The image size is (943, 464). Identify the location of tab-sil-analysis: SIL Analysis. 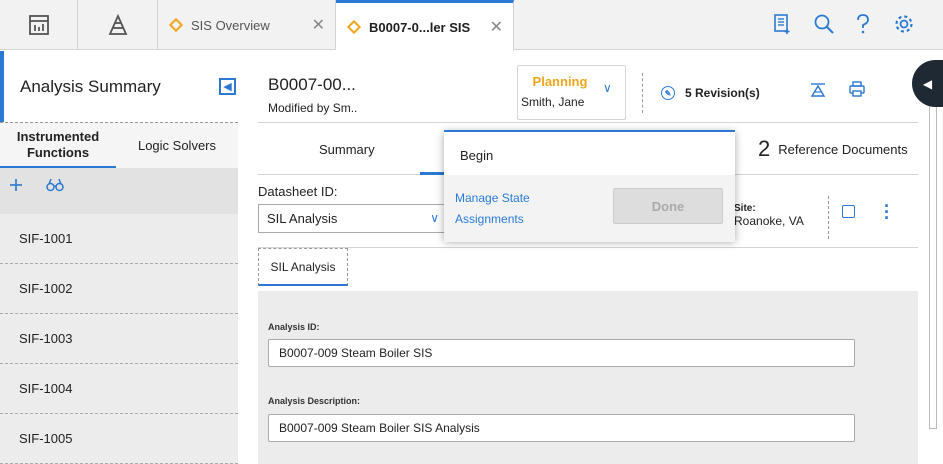
(303, 267).